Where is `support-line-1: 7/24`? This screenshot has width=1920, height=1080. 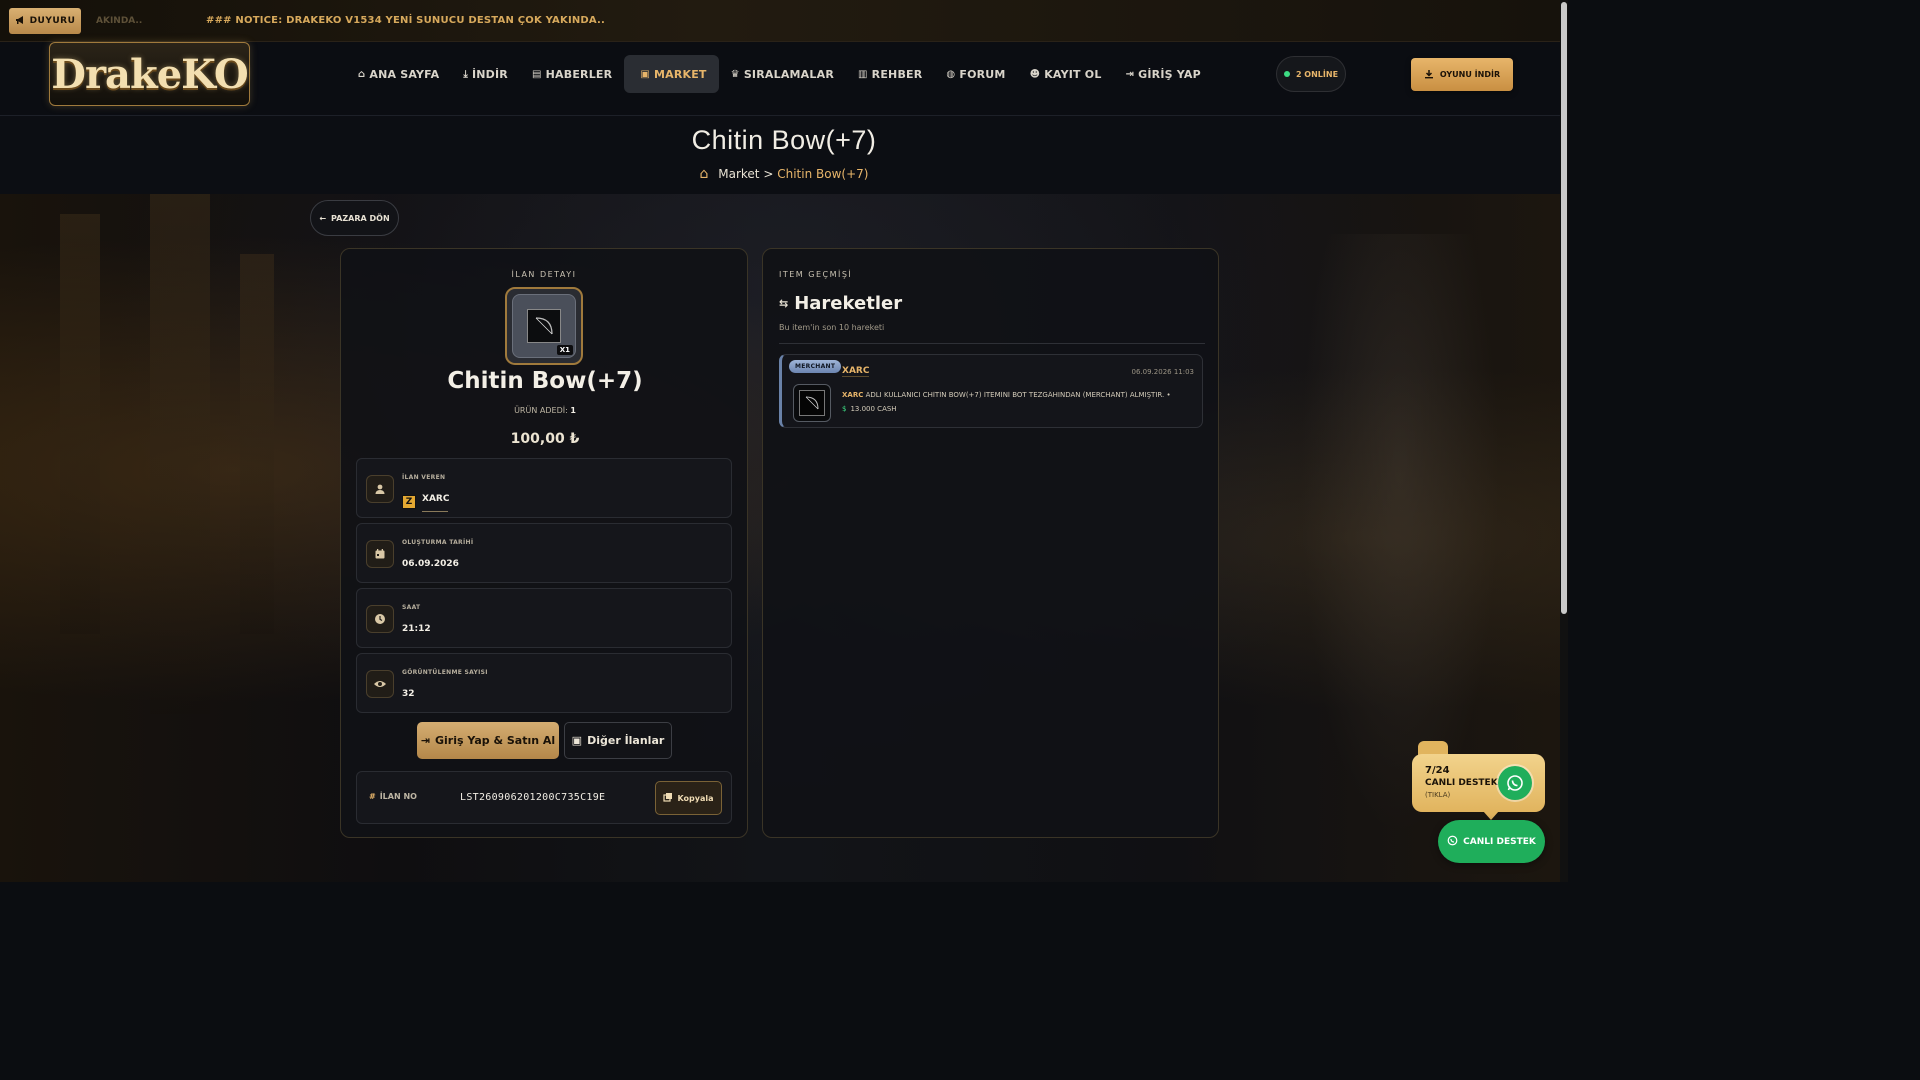
support-line-1: 7/24 is located at coordinates (1437, 770).